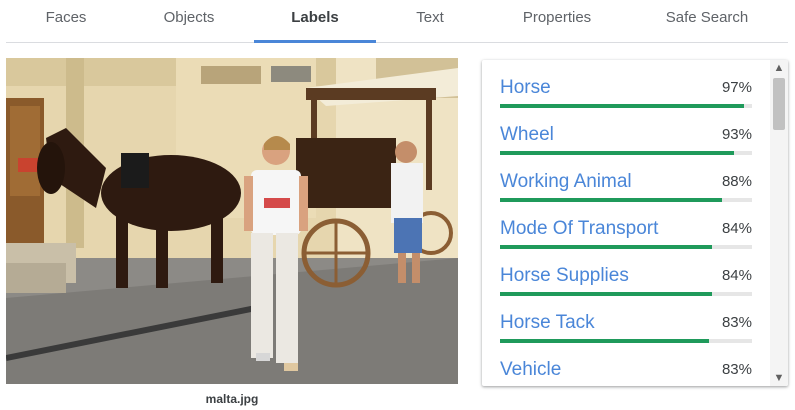  I want to click on label-row-horse-supplies: Horse Supplies 84%, so click(626, 272).